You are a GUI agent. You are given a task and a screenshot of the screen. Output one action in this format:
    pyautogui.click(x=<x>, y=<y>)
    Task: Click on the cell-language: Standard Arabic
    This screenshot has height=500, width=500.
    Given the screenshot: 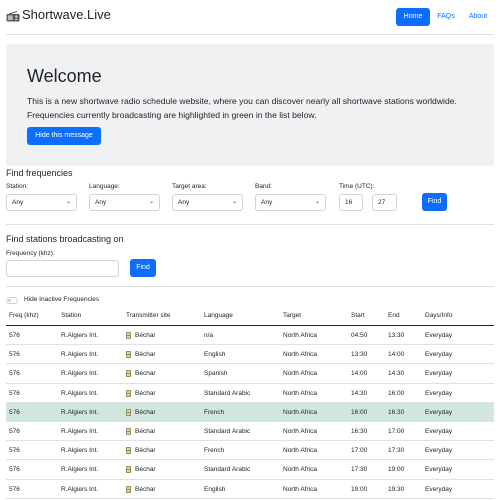 What is the action you would take?
    pyautogui.click(x=227, y=393)
    